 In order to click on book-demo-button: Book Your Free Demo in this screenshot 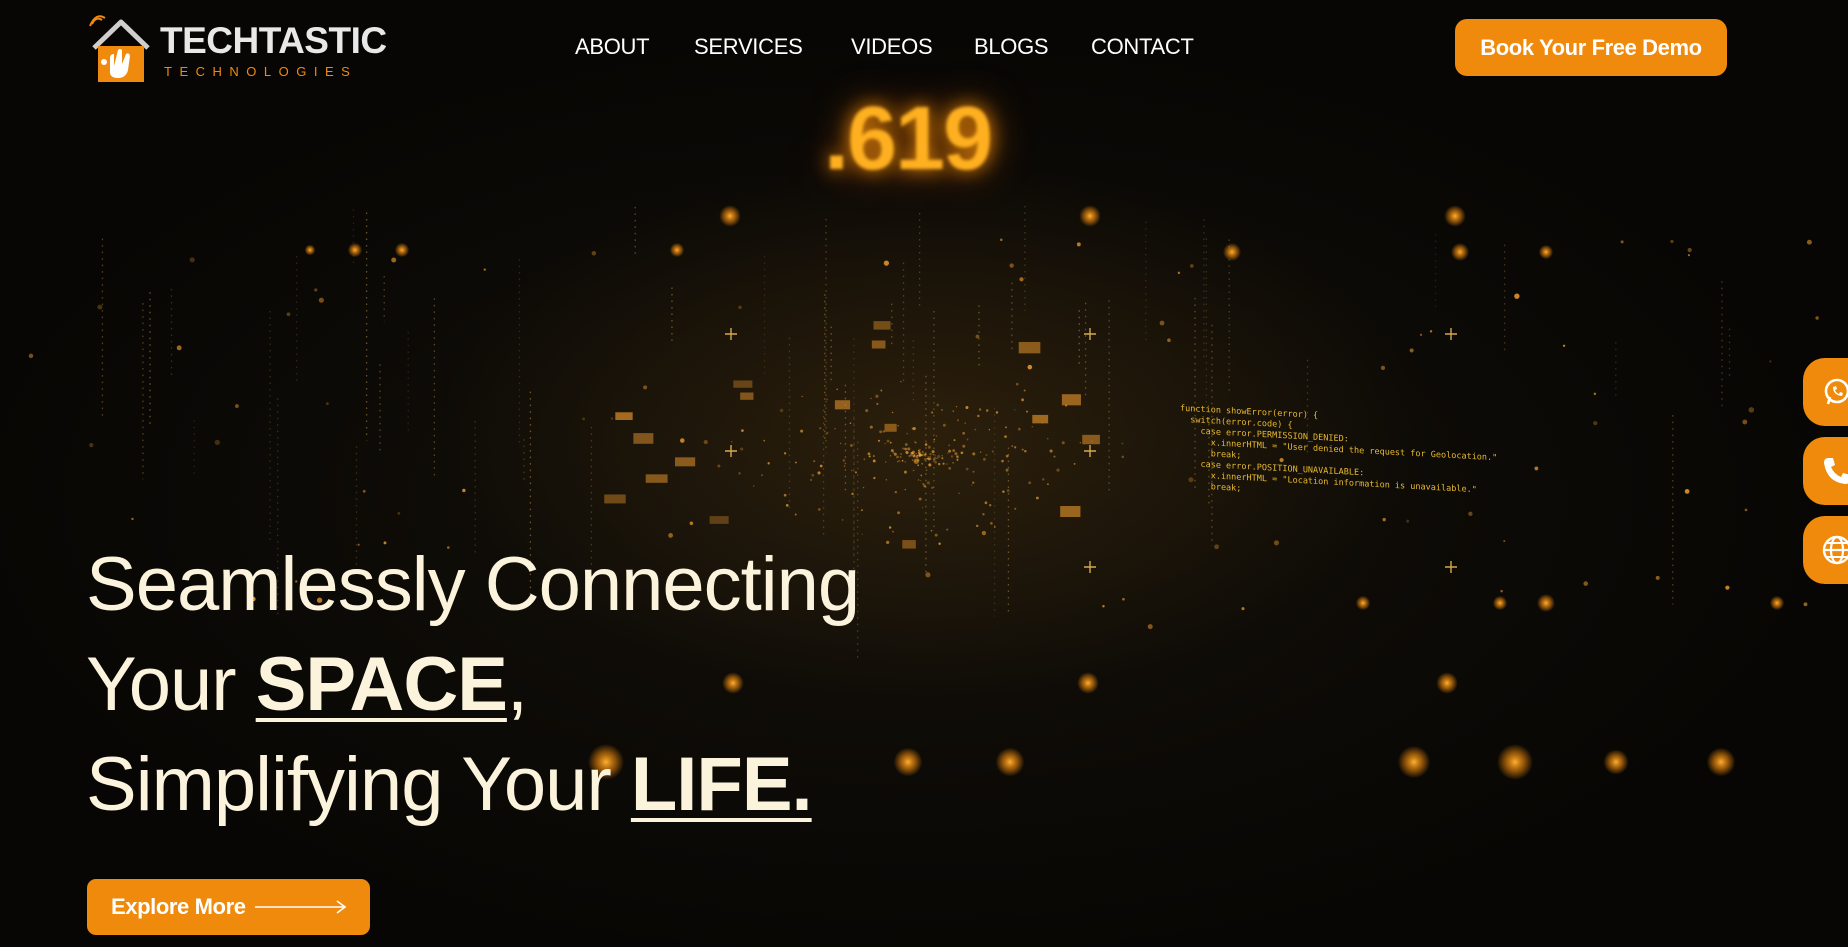, I will do `click(1591, 47)`.